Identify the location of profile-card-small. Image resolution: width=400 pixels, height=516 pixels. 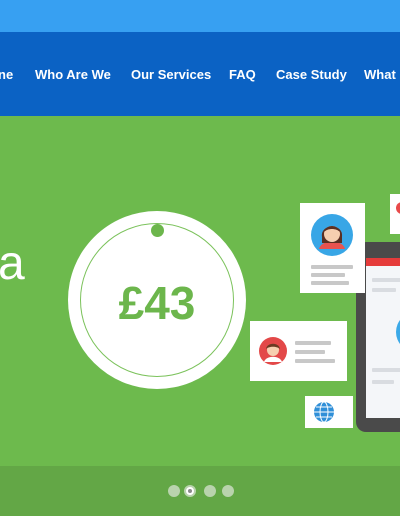
(298, 351).